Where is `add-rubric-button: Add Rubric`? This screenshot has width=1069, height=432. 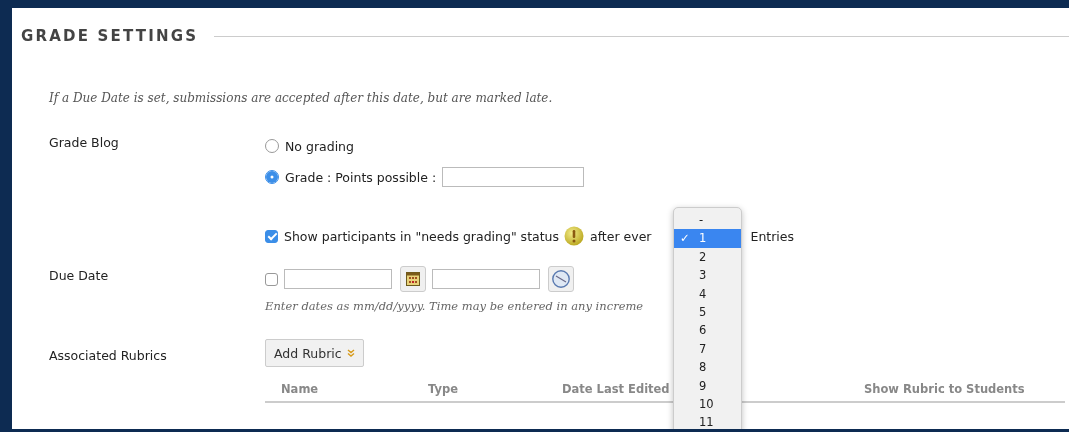
add-rubric-button: Add Rubric is located at coordinates (314, 353).